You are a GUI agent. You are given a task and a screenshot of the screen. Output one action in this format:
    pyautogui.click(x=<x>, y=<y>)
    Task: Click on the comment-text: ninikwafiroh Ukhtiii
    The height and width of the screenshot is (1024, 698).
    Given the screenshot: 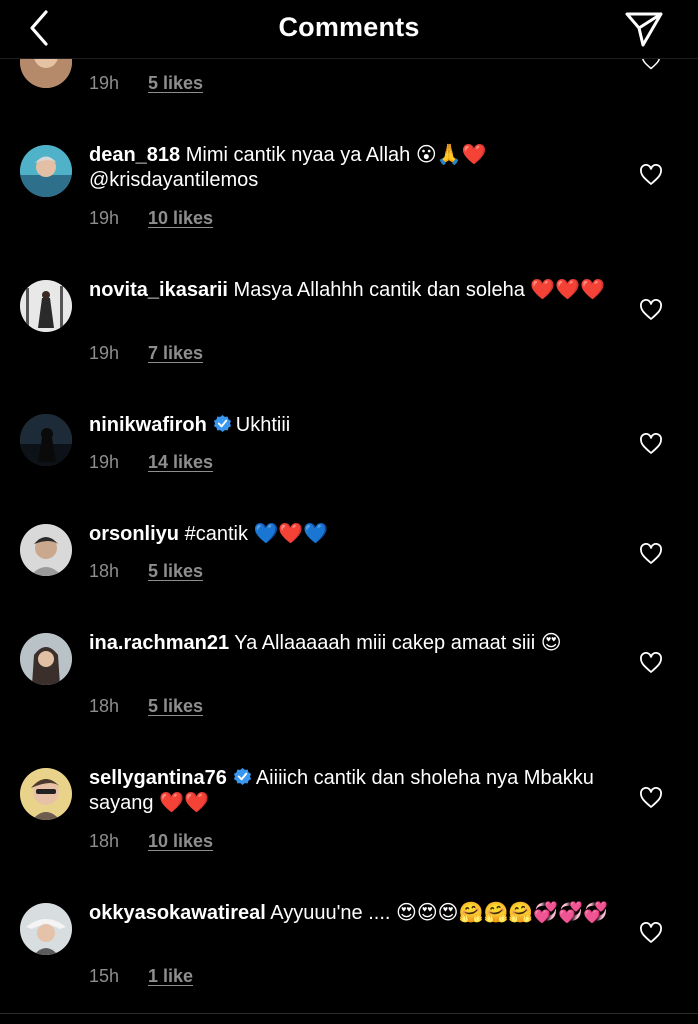 What is the action you would take?
    pyautogui.click(x=349, y=425)
    